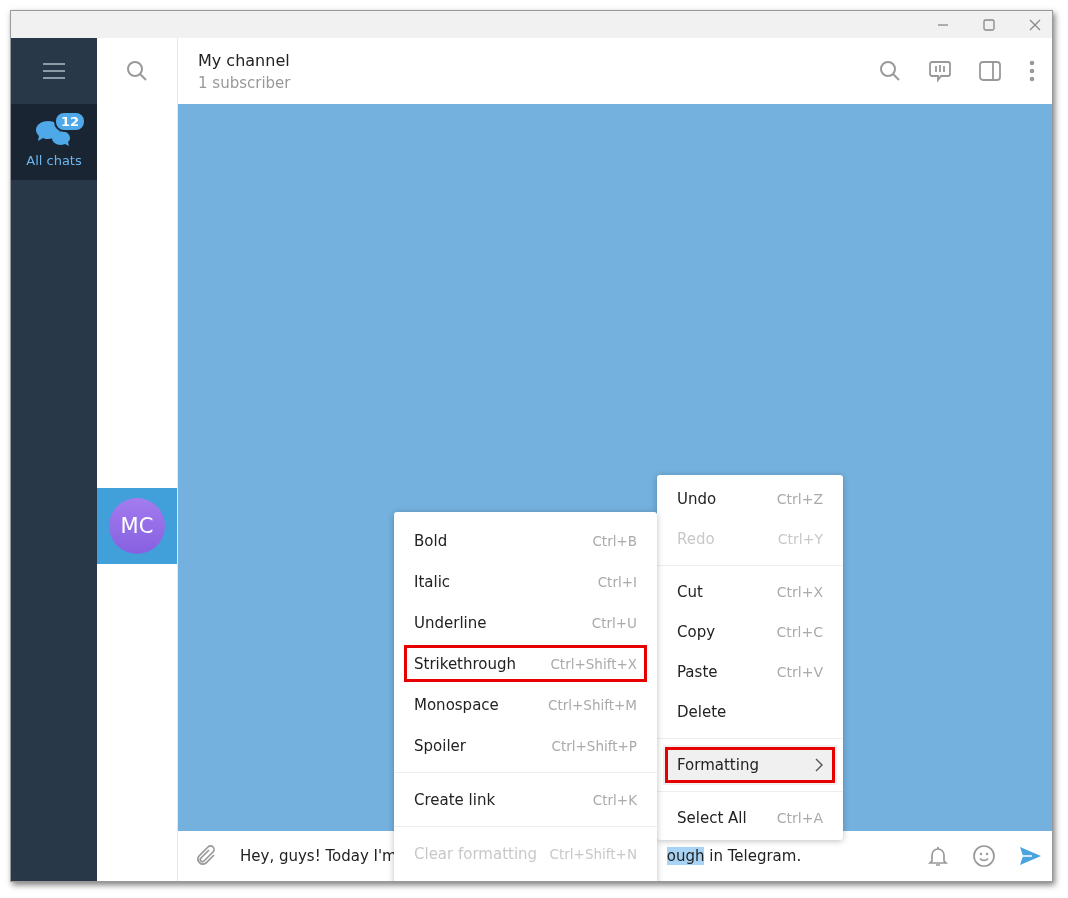 The image size is (1068, 898). What do you see at coordinates (525, 799) in the screenshot?
I see `menu-item: Create link Ctrl+K` at bounding box center [525, 799].